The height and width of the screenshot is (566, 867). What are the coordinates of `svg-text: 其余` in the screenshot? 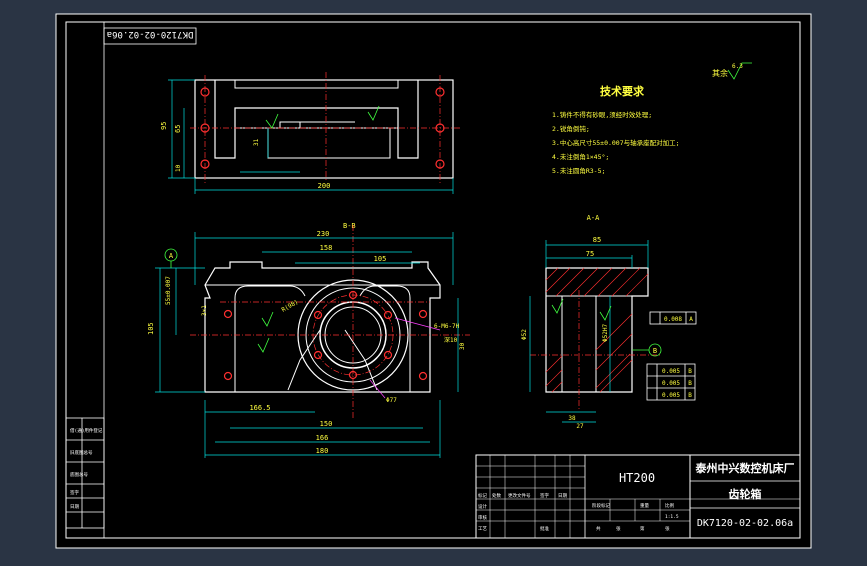 It's located at (720, 73).